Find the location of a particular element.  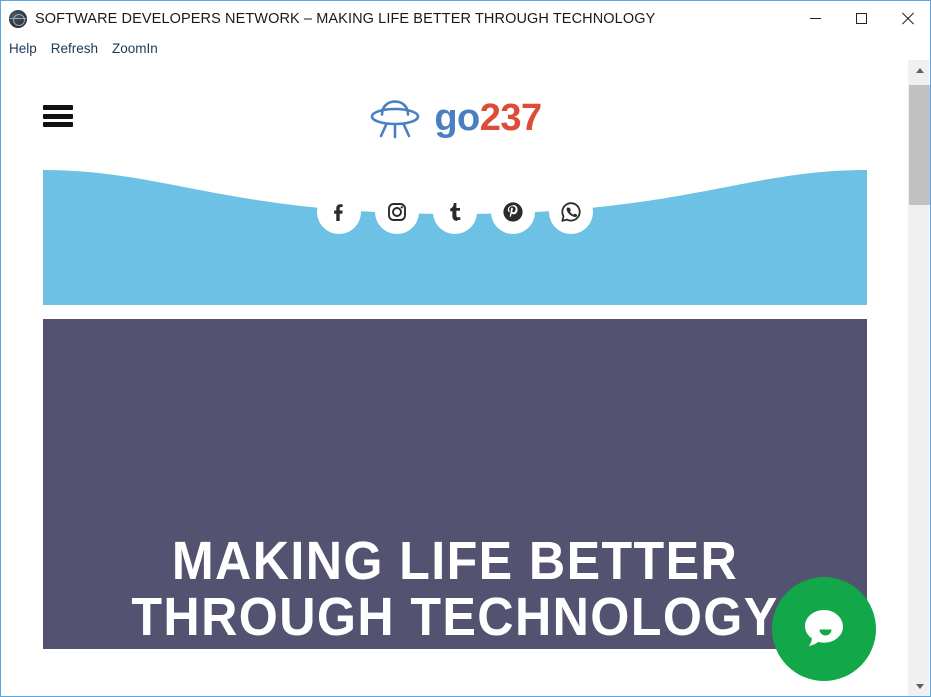

tumblr-icon is located at coordinates (455, 212).